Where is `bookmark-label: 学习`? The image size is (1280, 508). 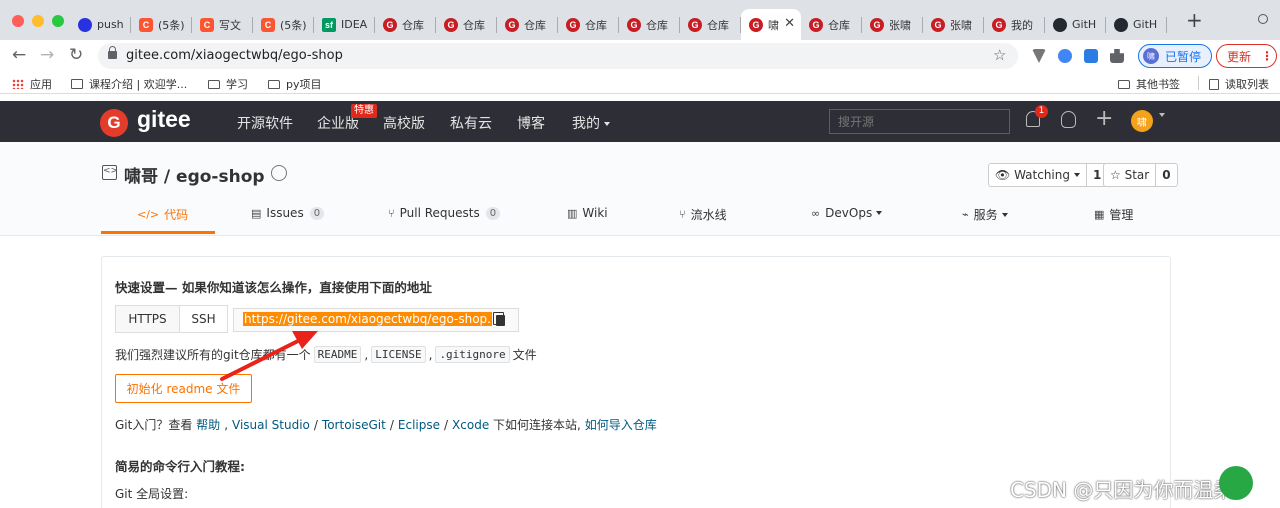
bookmark-label: 学习 is located at coordinates (237, 84).